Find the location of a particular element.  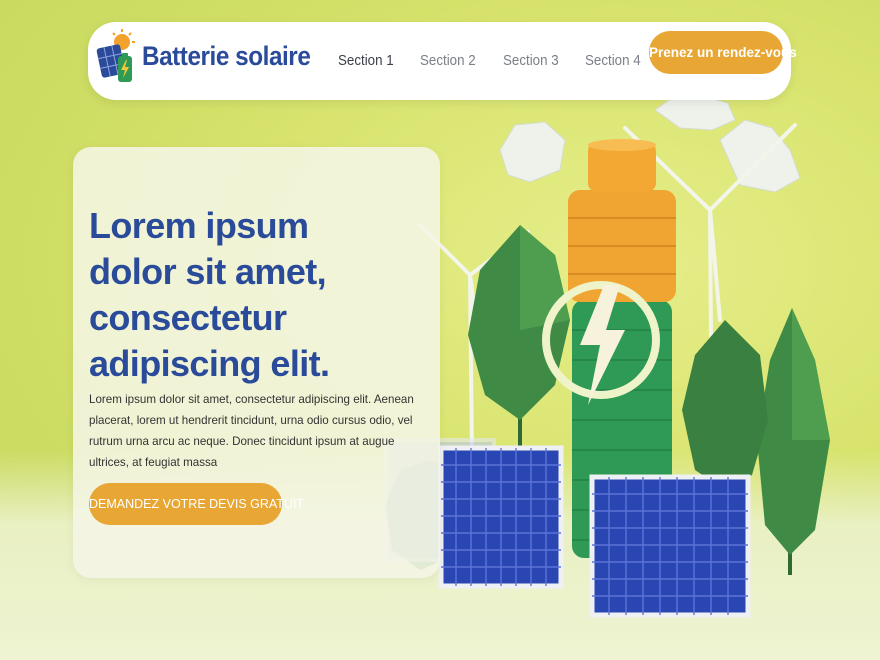

nav-section-4: Section 4 is located at coordinates (613, 61).